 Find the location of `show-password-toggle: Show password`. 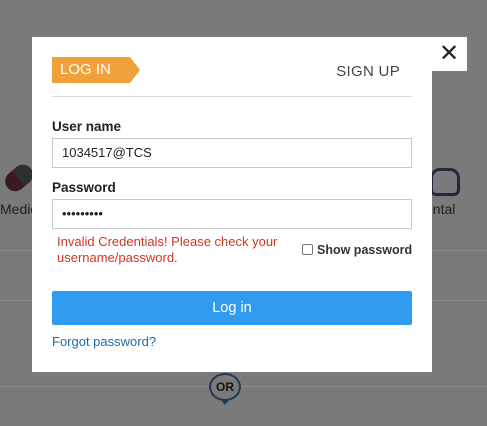

show-password-toggle: Show password is located at coordinates (357, 250).